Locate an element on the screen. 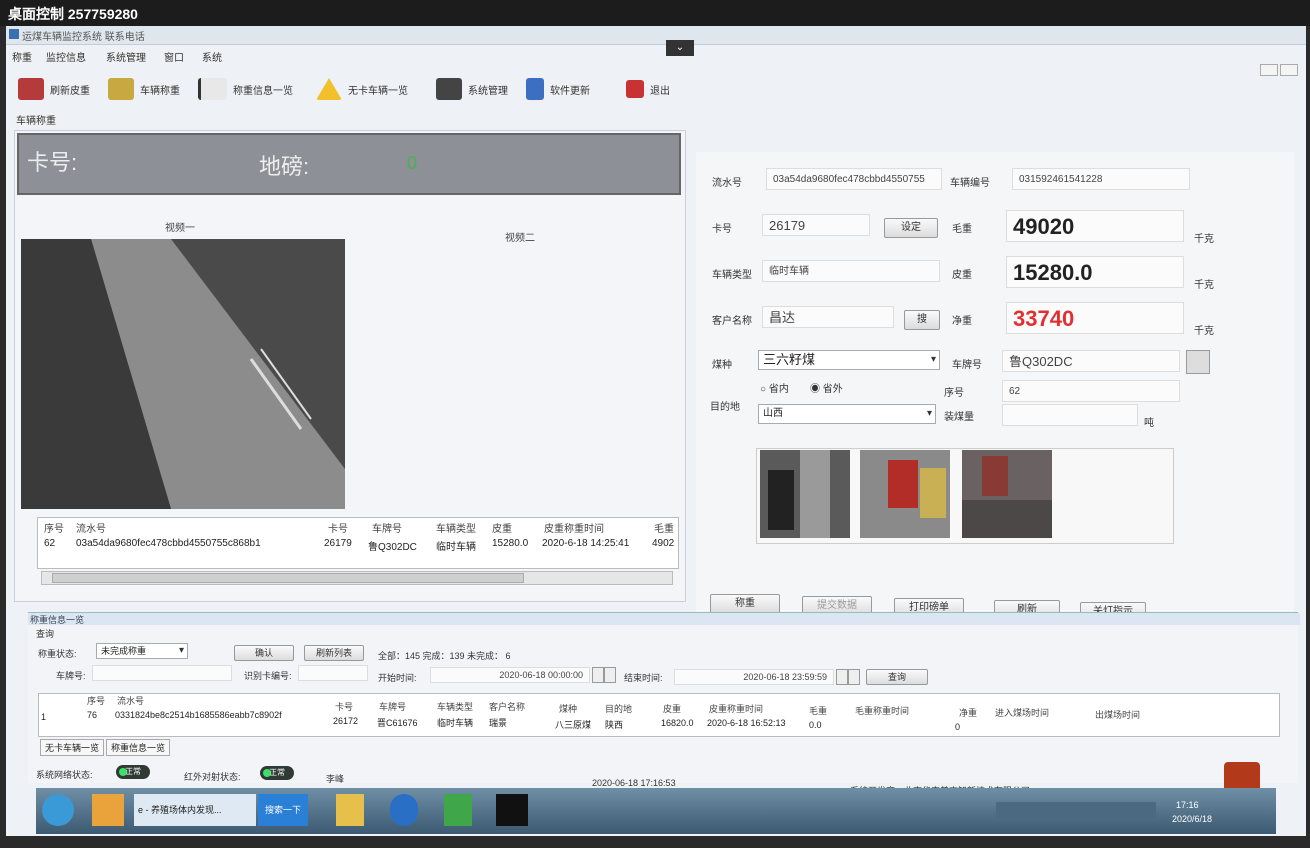  vehicle-no-field: 031592461541228 is located at coordinates (1101, 179).